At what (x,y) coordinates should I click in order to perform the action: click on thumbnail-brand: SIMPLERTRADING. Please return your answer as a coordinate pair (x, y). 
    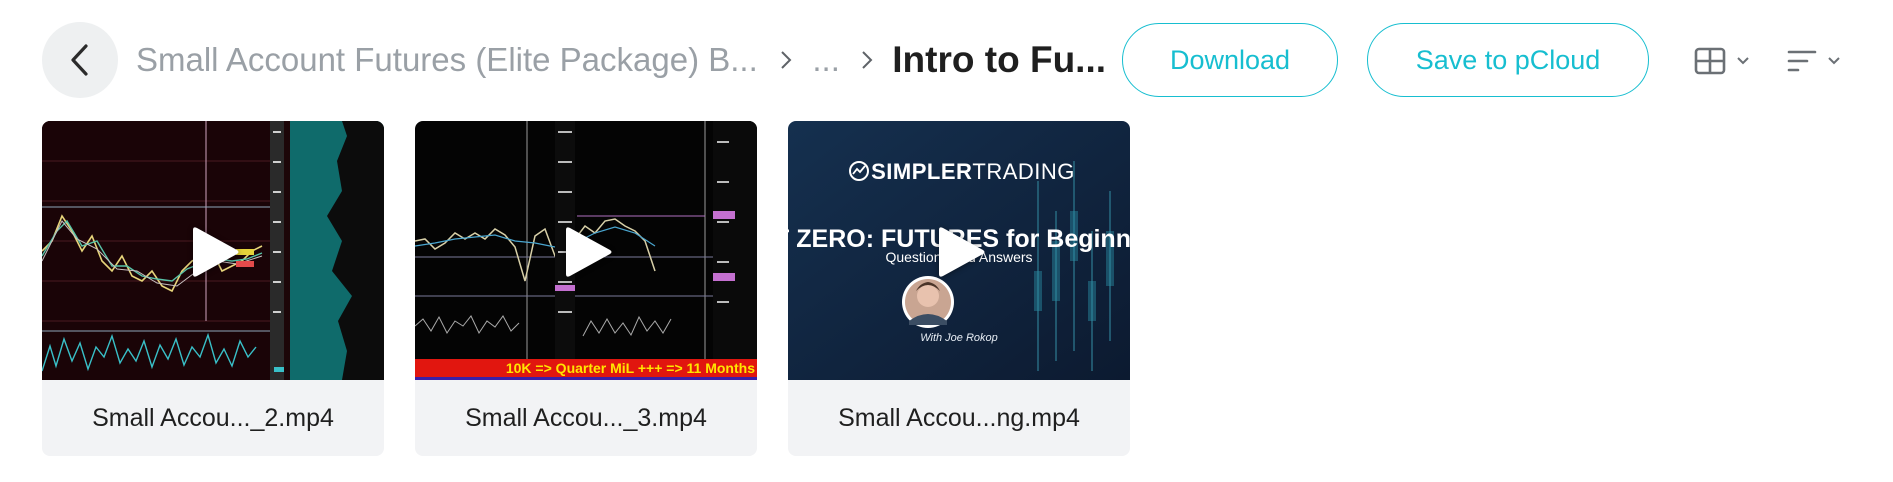
    Looking at the image, I should click on (959, 172).